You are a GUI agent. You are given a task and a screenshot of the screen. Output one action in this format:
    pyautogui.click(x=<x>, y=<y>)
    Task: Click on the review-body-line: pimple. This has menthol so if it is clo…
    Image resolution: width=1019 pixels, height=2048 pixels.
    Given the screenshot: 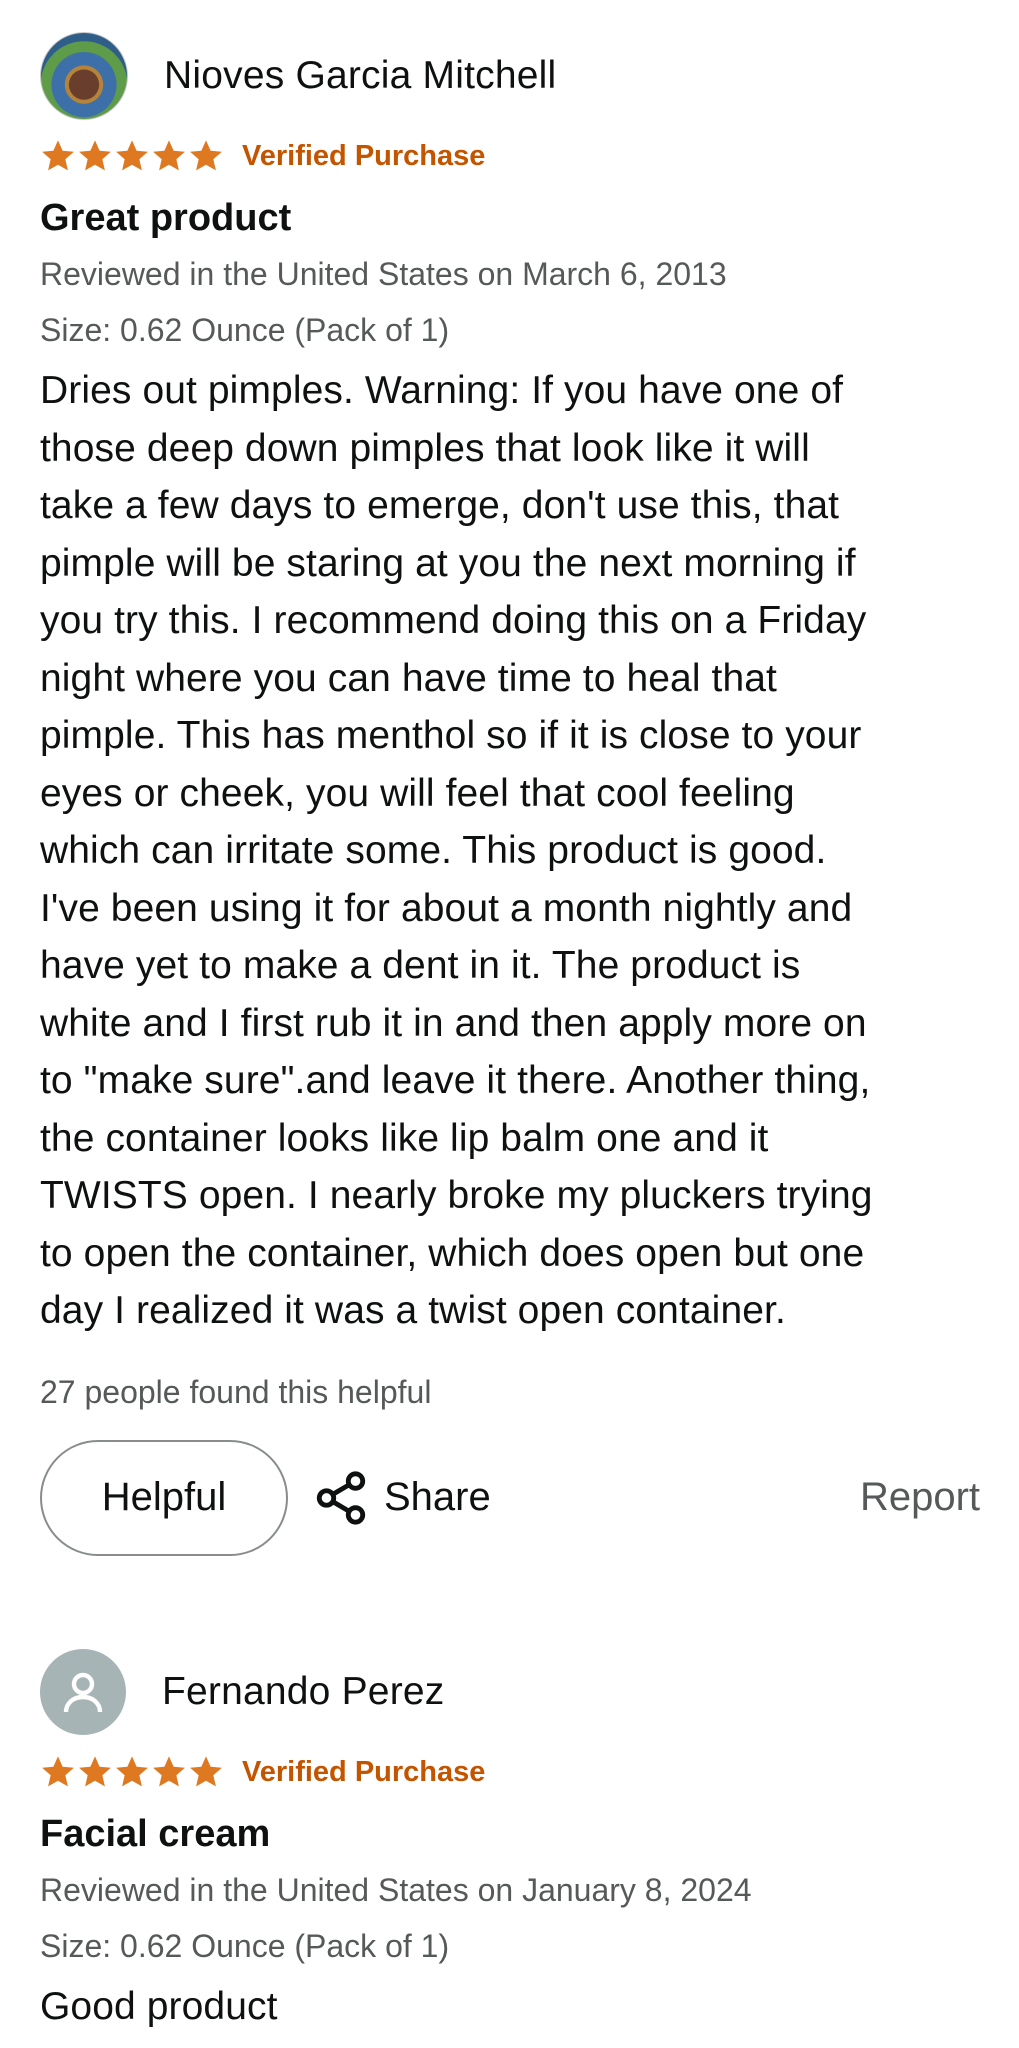 What is the action you would take?
    pyautogui.click(x=451, y=735)
    